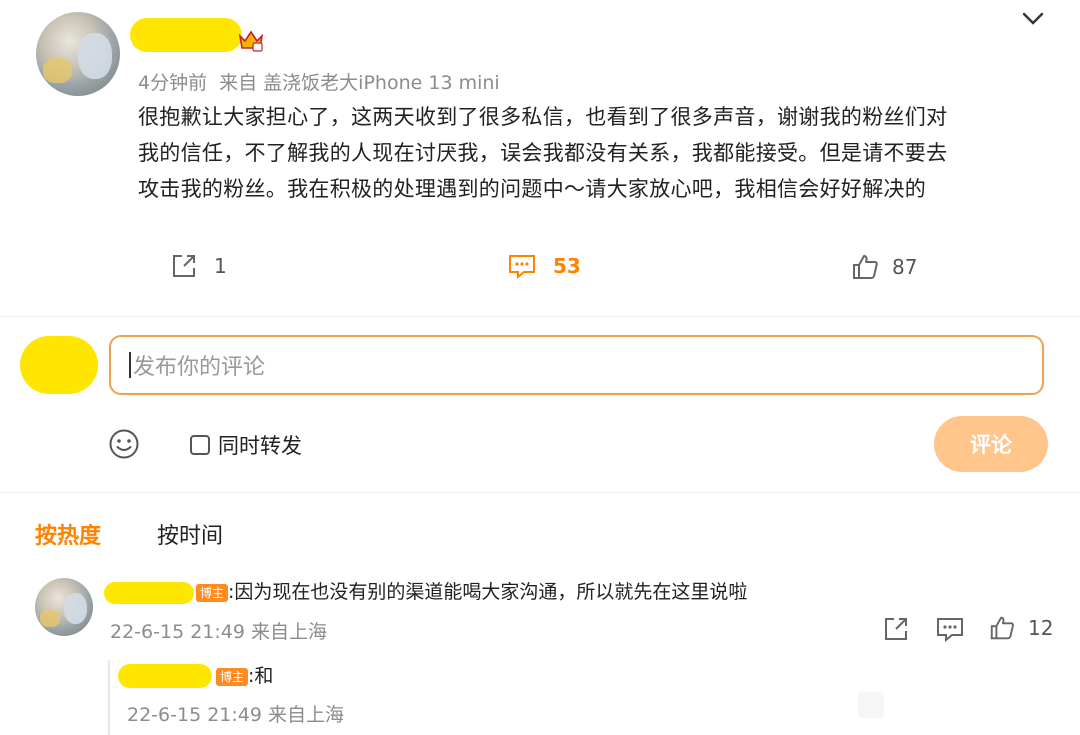 The height and width of the screenshot is (735, 1080). What do you see at coordinates (576, 365) in the screenshot?
I see `comment-input: 发布你的评论` at bounding box center [576, 365].